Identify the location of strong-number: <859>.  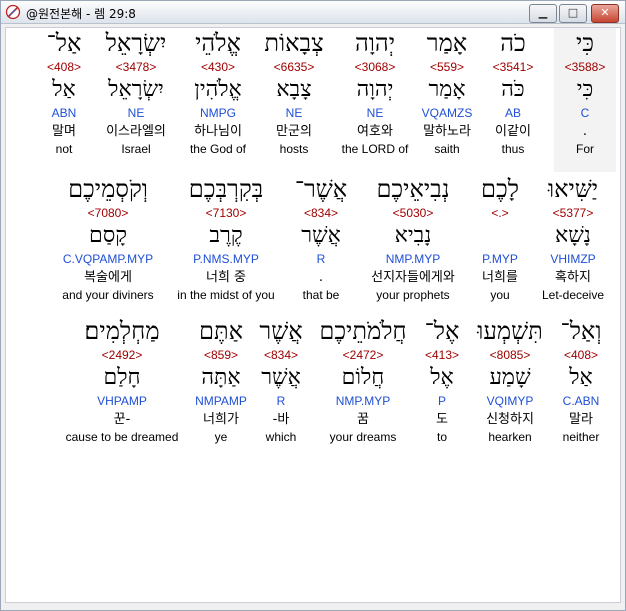
(221, 355).